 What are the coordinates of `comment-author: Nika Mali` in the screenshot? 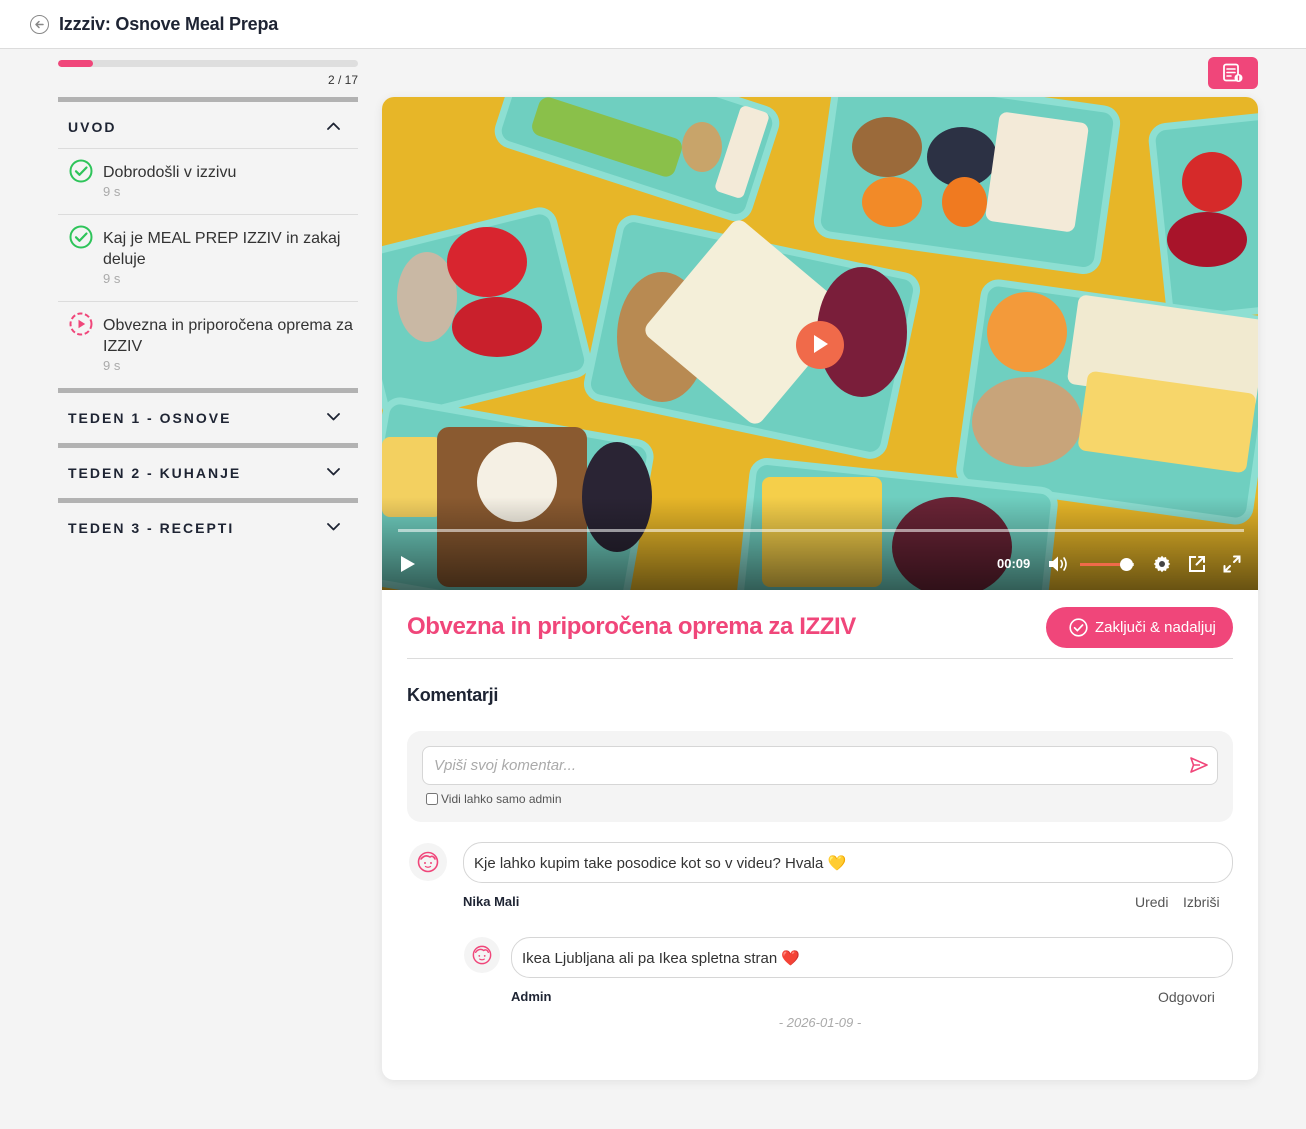 It's located at (491, 901).